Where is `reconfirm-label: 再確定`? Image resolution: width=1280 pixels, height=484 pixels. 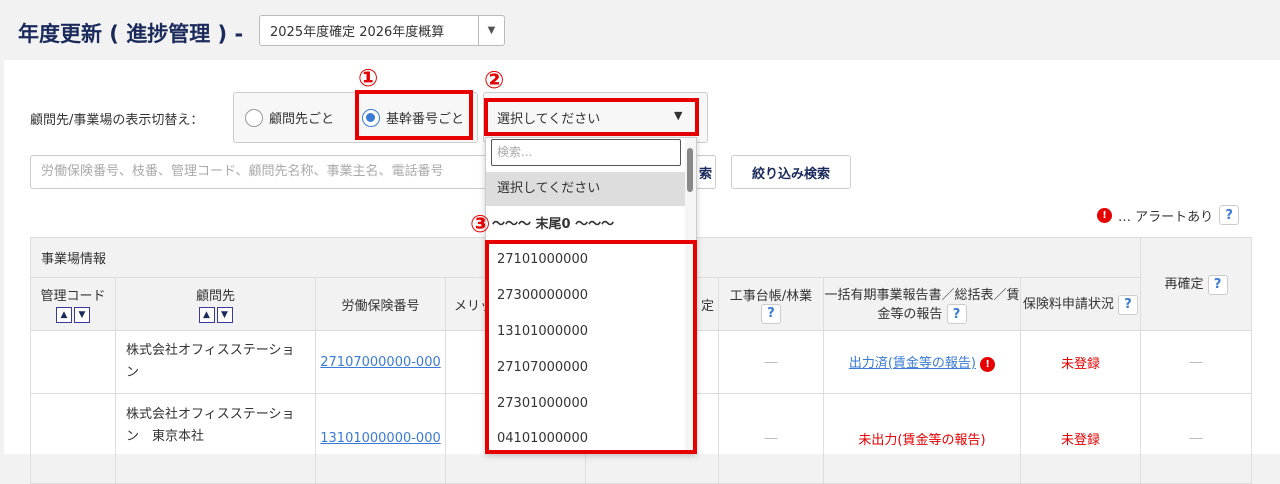 reconfirm-label: 再確定 is located at coordinates (1184, 285).